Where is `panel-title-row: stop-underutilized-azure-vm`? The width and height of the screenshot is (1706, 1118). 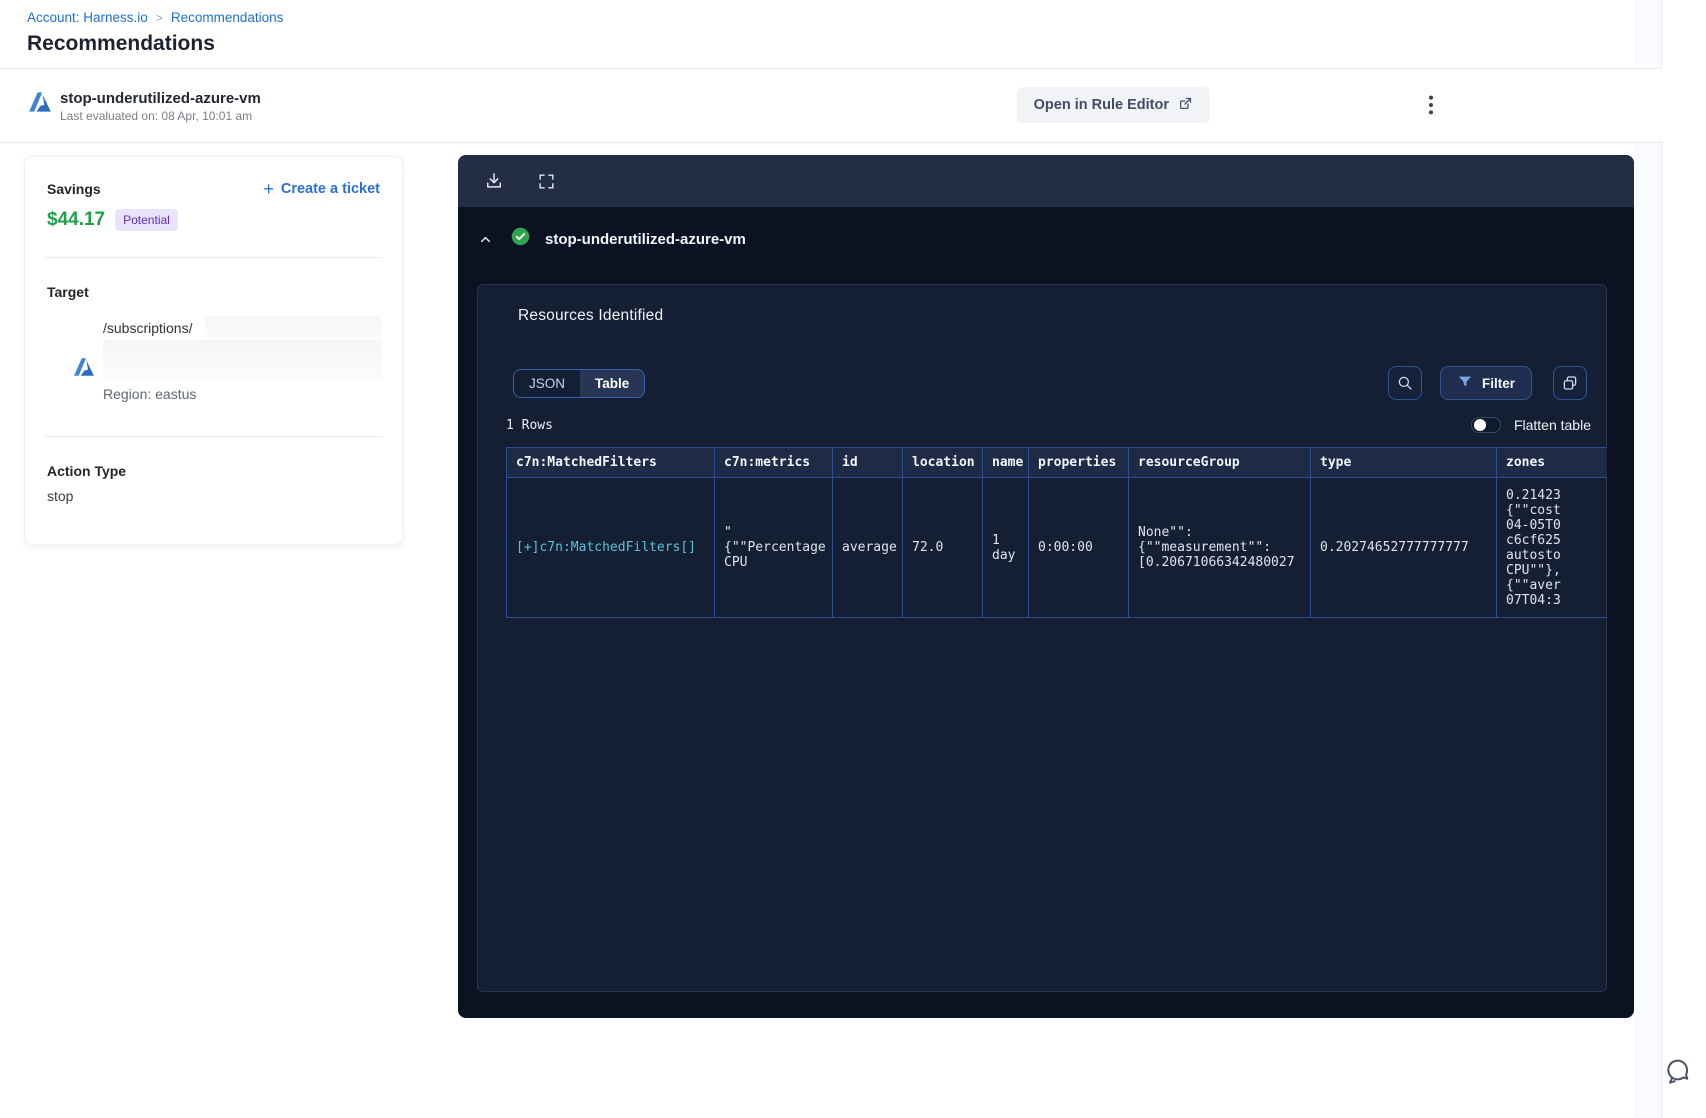 panel-title-row: stop-underutilized-azure-vm is located at coordinates (602, 239).